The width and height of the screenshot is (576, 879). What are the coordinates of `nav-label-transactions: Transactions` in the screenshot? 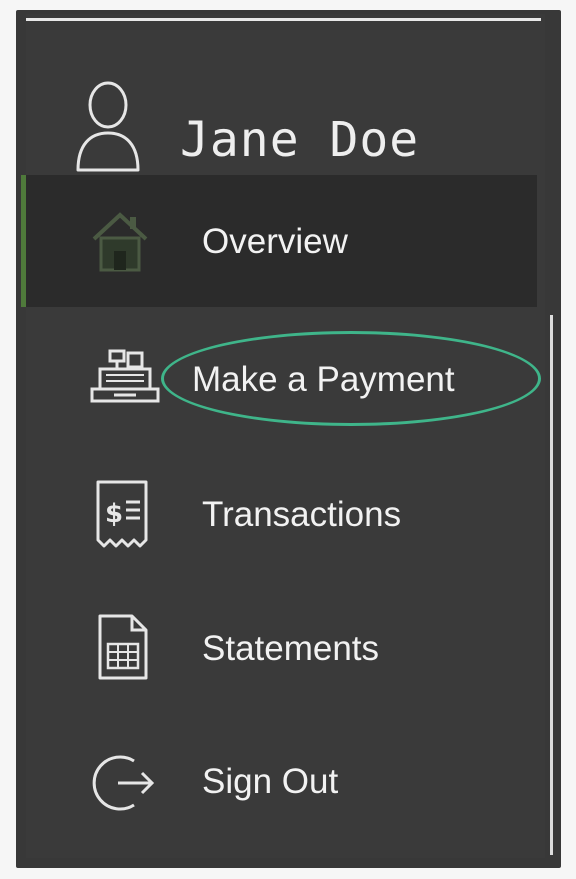 It's located at (302, 514).